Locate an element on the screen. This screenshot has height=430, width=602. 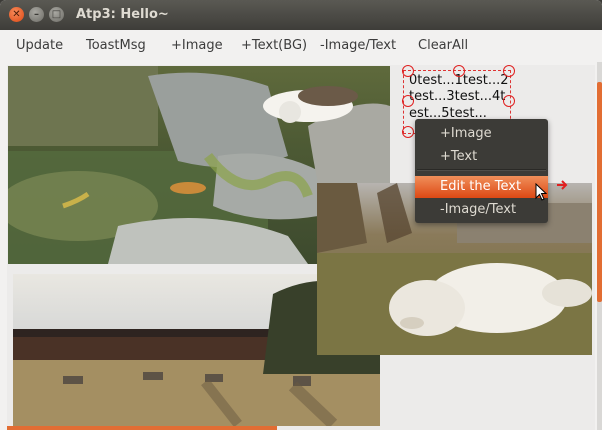
resize-handle-top is located at coordinates (459, 71).